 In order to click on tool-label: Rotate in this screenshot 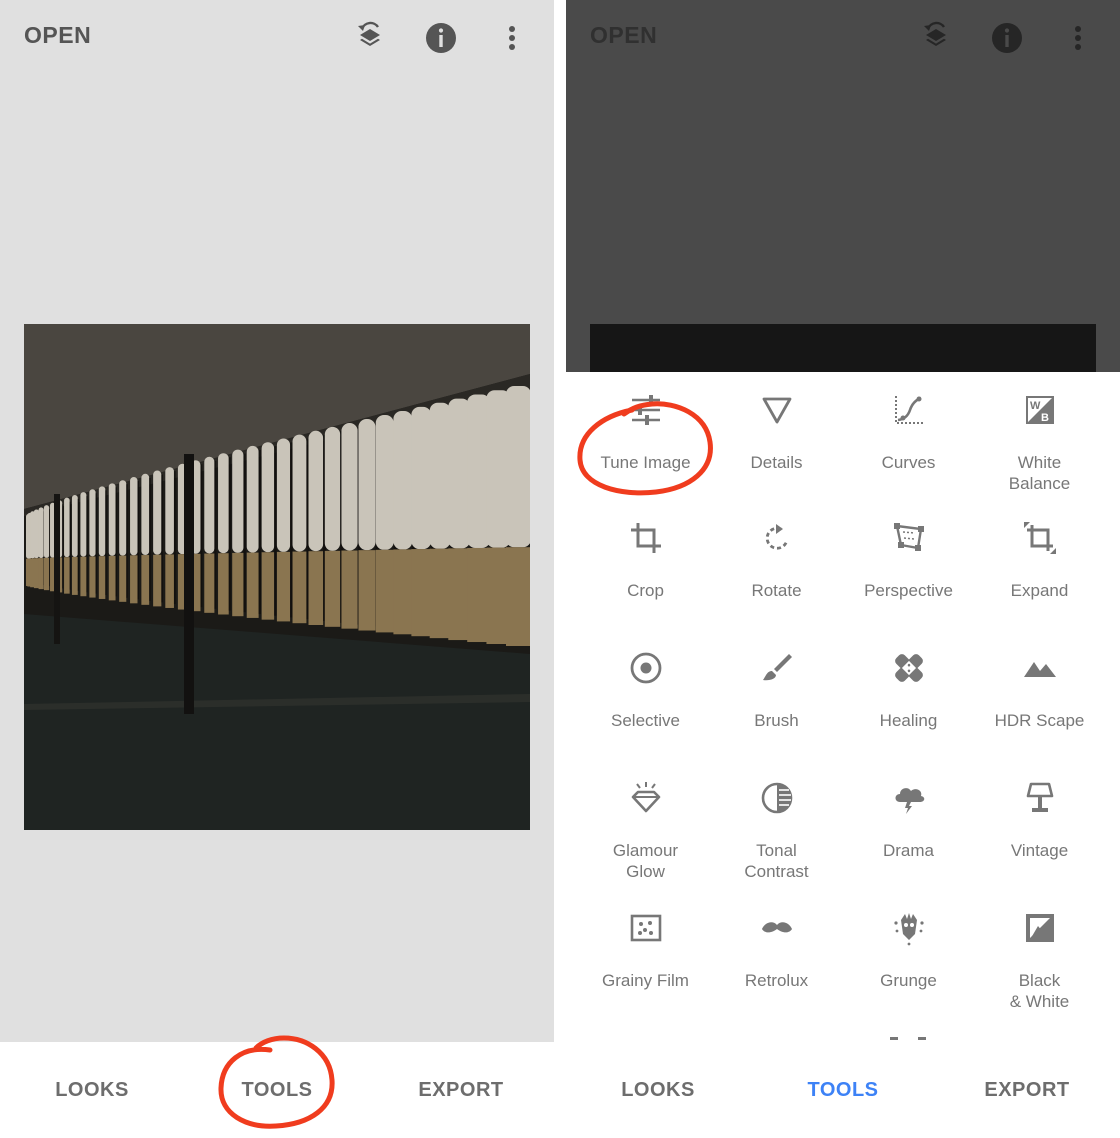, I will do `click(776, 590)`.